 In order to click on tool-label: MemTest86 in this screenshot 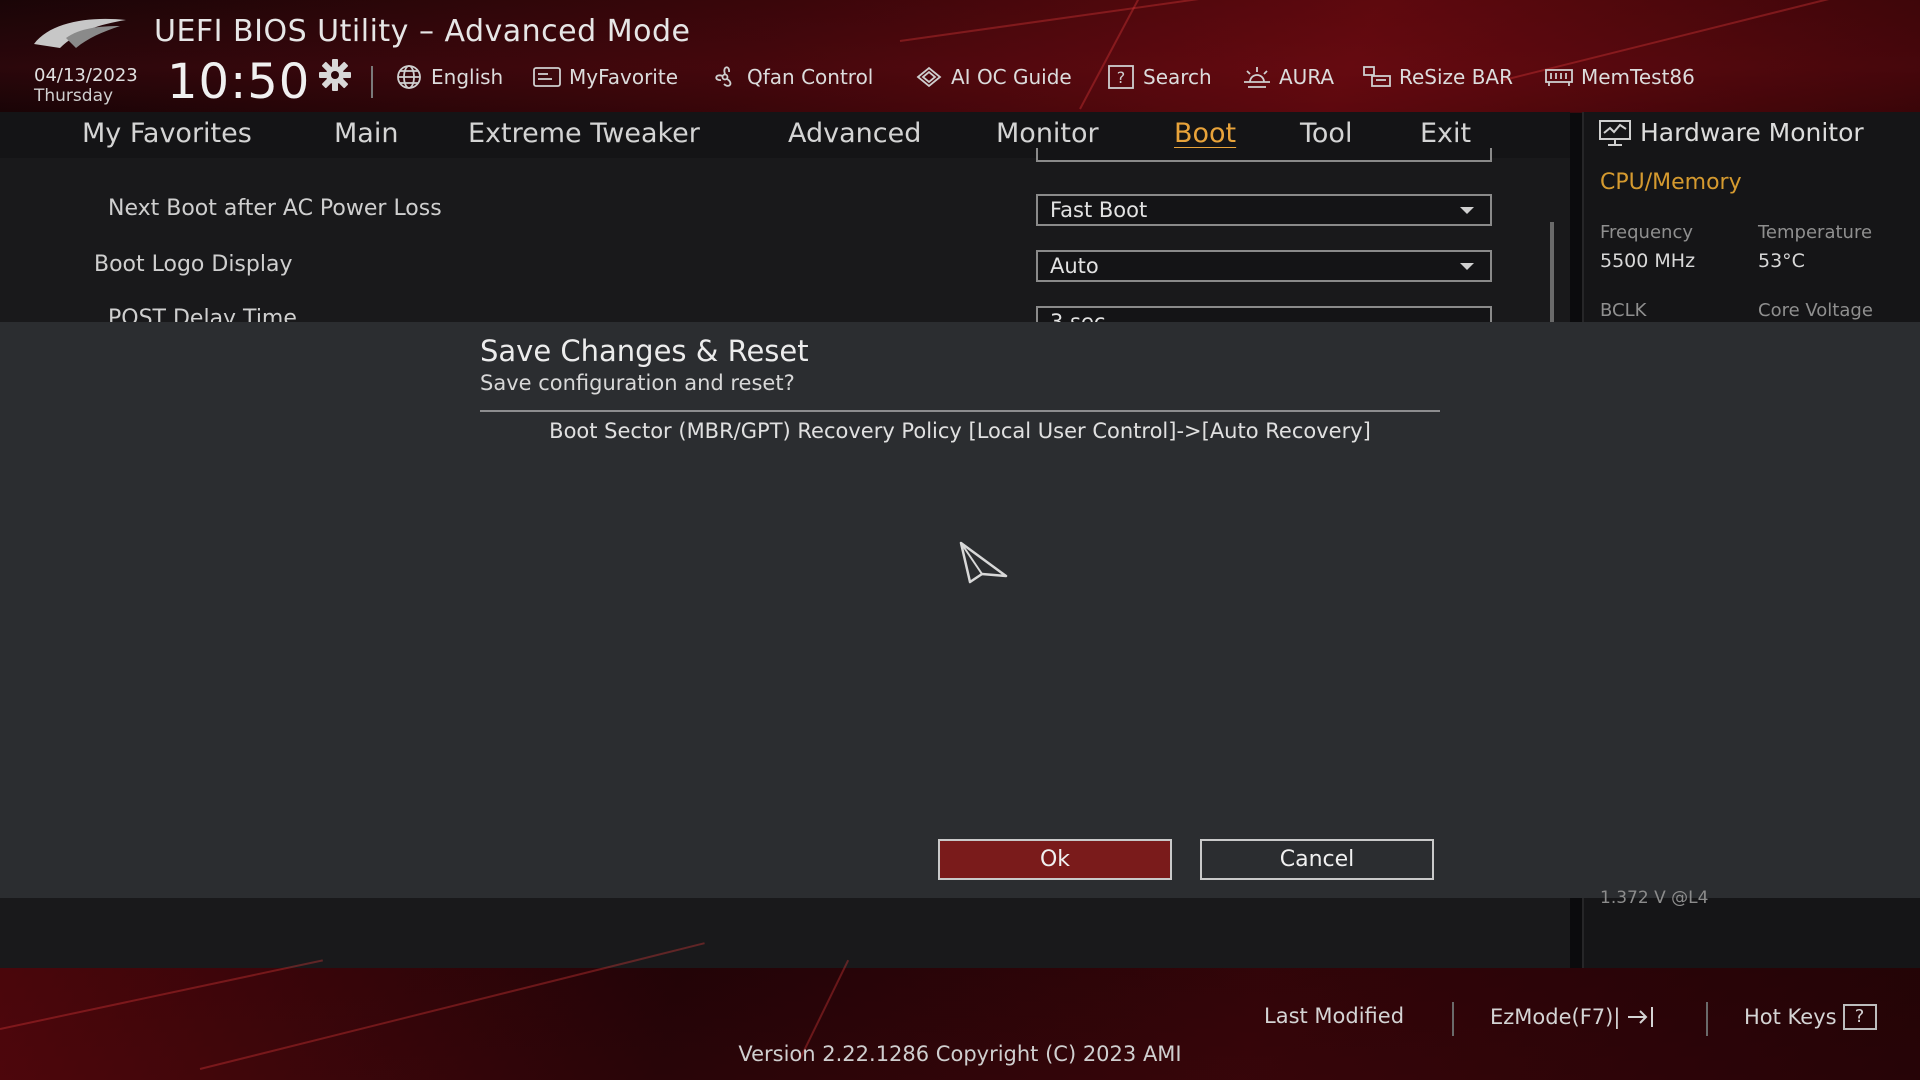, I will do `click(1638, 77)`.